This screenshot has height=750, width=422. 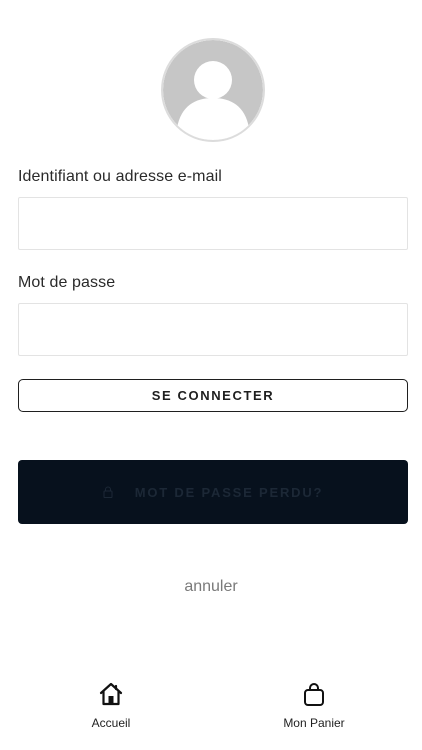 What do you see at coordinates (111, 694) in the screenshot?
I see `home-icon` at bounding box center [111, 694].